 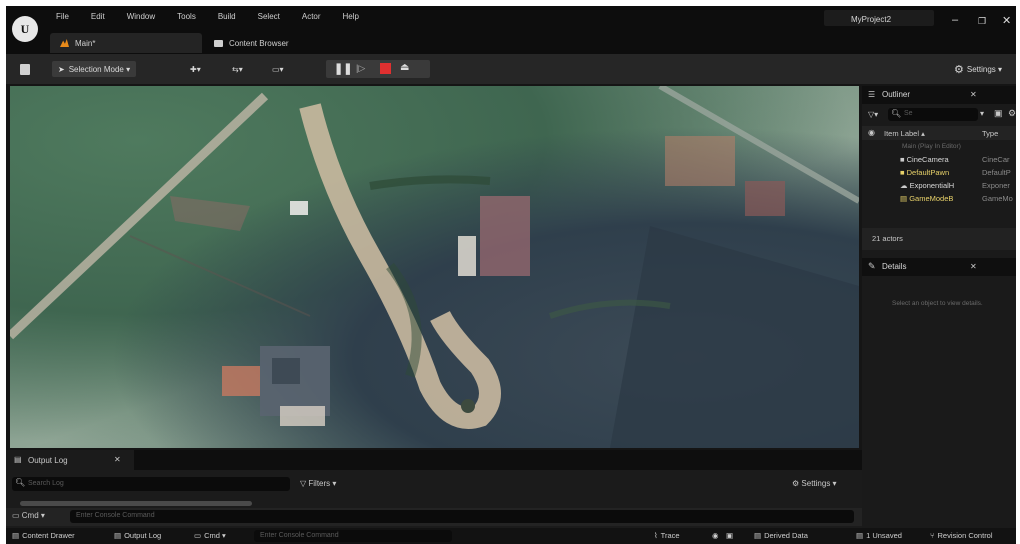 What do you see at coordinates (237, 69) in the screenshot?
I see `blueprint-icon: ⇆▾` at bounding box center [237, 69].